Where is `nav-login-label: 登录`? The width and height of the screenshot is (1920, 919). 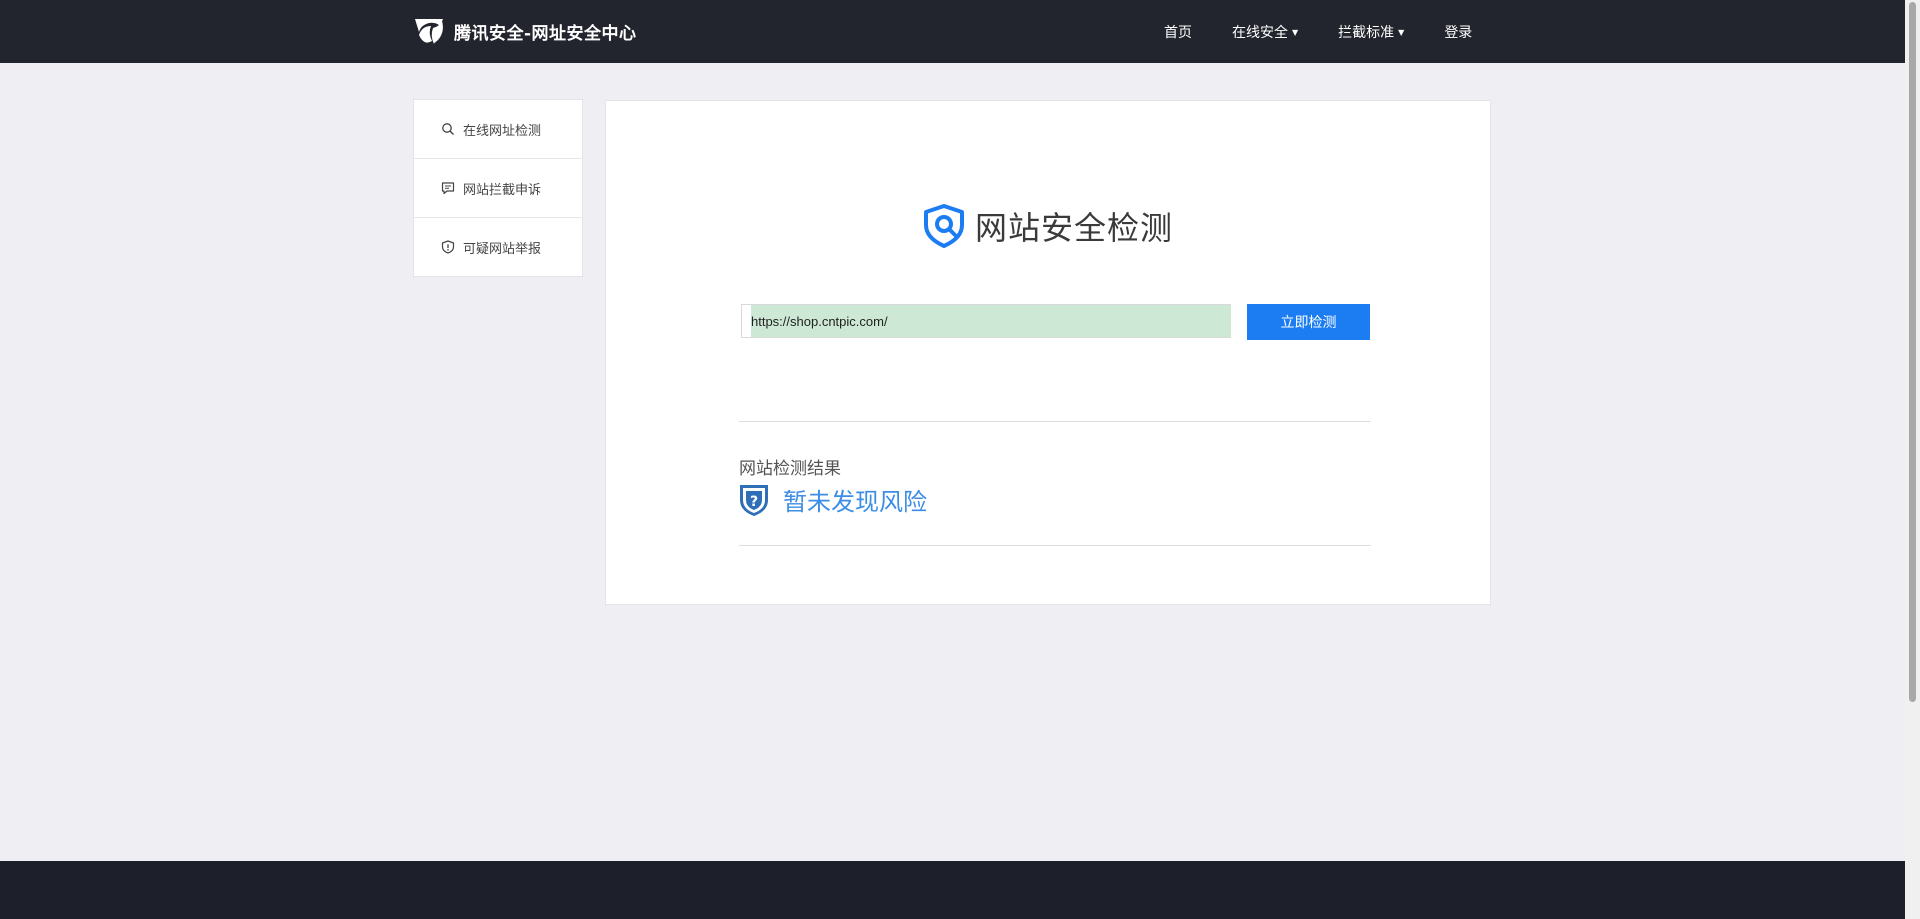 nav-login-label: 登录 is located at coordinates (1458, 33).